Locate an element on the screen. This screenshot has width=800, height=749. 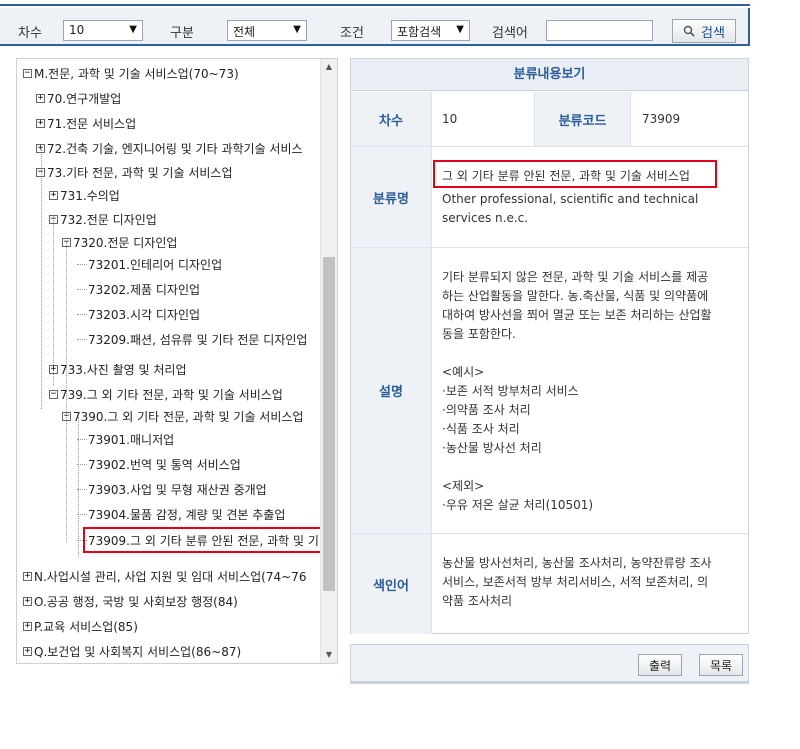
tree-node: + P.교육 서비스업(85) is located at coordinates (80, 626).